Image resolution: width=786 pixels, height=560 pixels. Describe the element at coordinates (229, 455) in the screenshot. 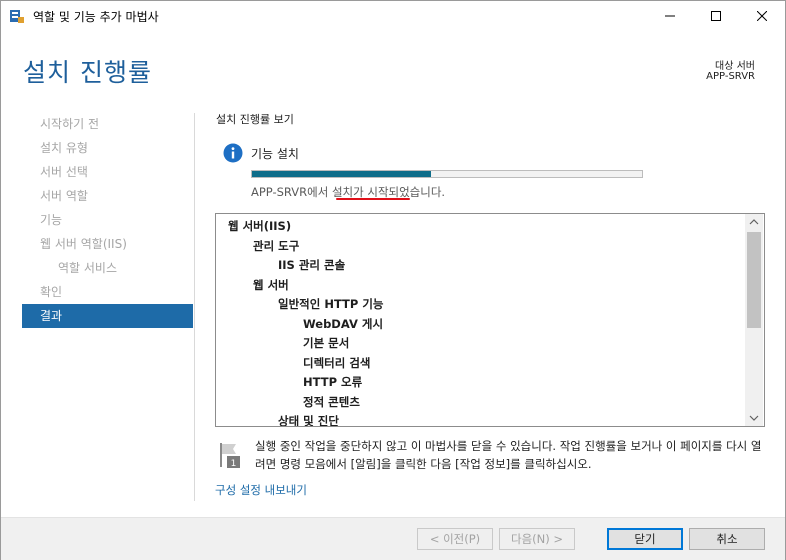

I see `flag-icon: 1` at that location.